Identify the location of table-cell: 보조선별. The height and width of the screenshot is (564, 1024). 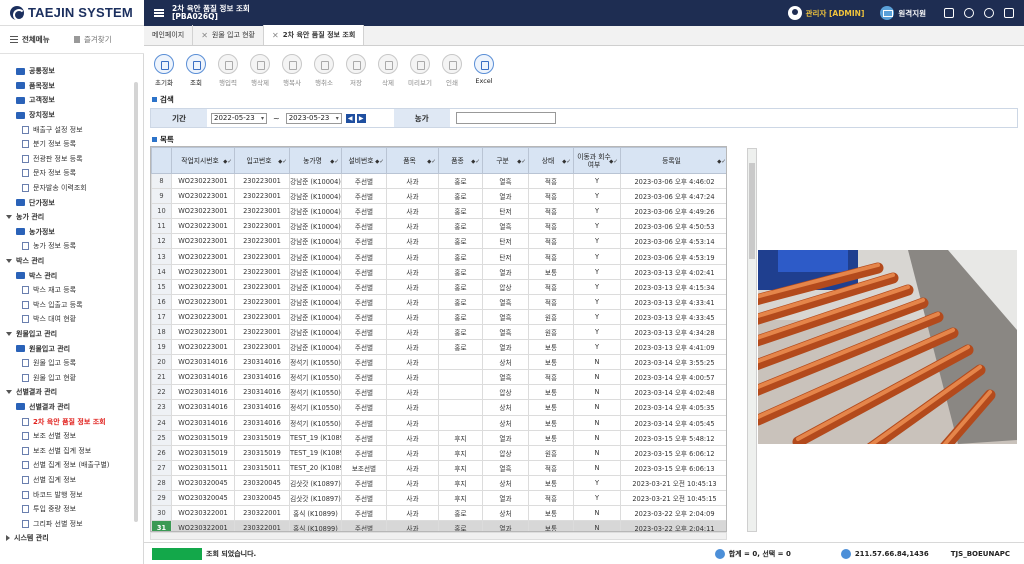
(364, 467).